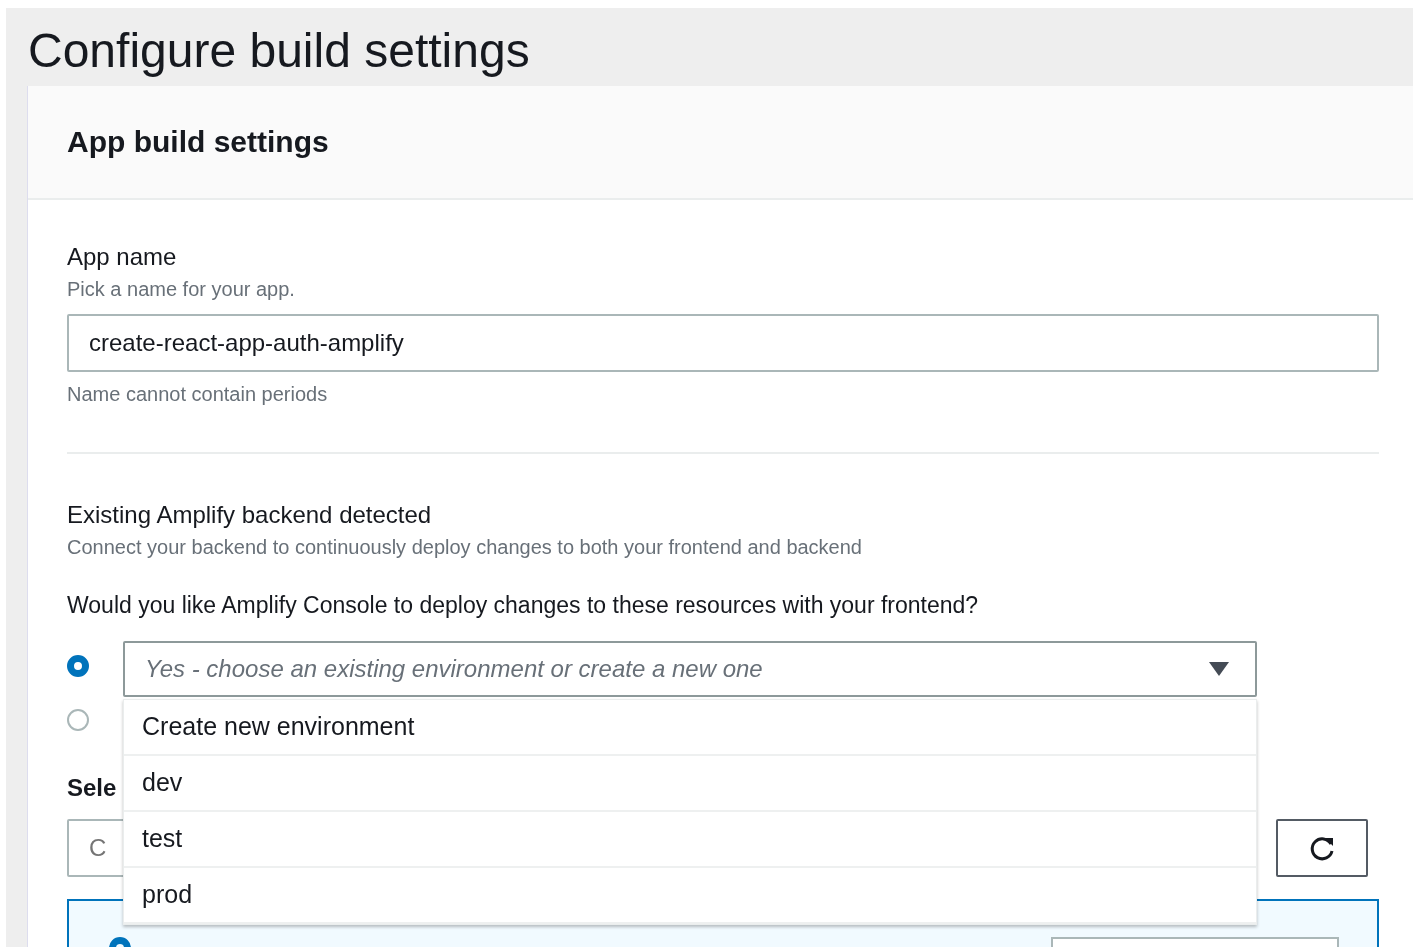 This screenshot has height=947, width=1413. Describe the element at coordinates (690, 840) in the screenshot. I see `dropdown-option: test` at that location.